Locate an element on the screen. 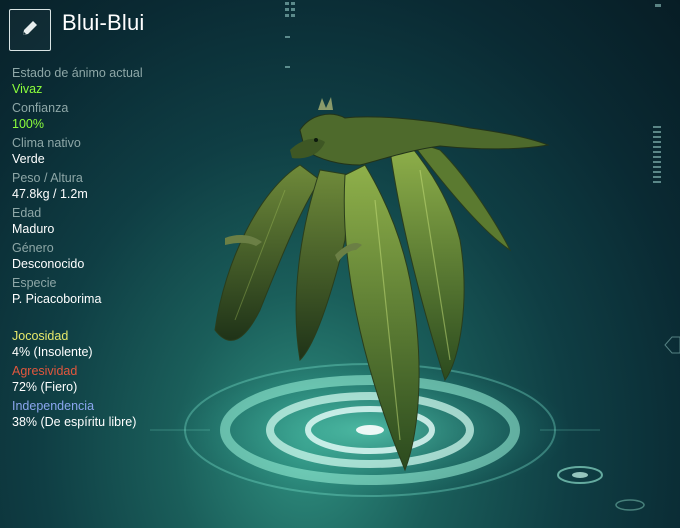 The image size is (680, 528). stat-label: Edad is located at coordinates (27, 213).